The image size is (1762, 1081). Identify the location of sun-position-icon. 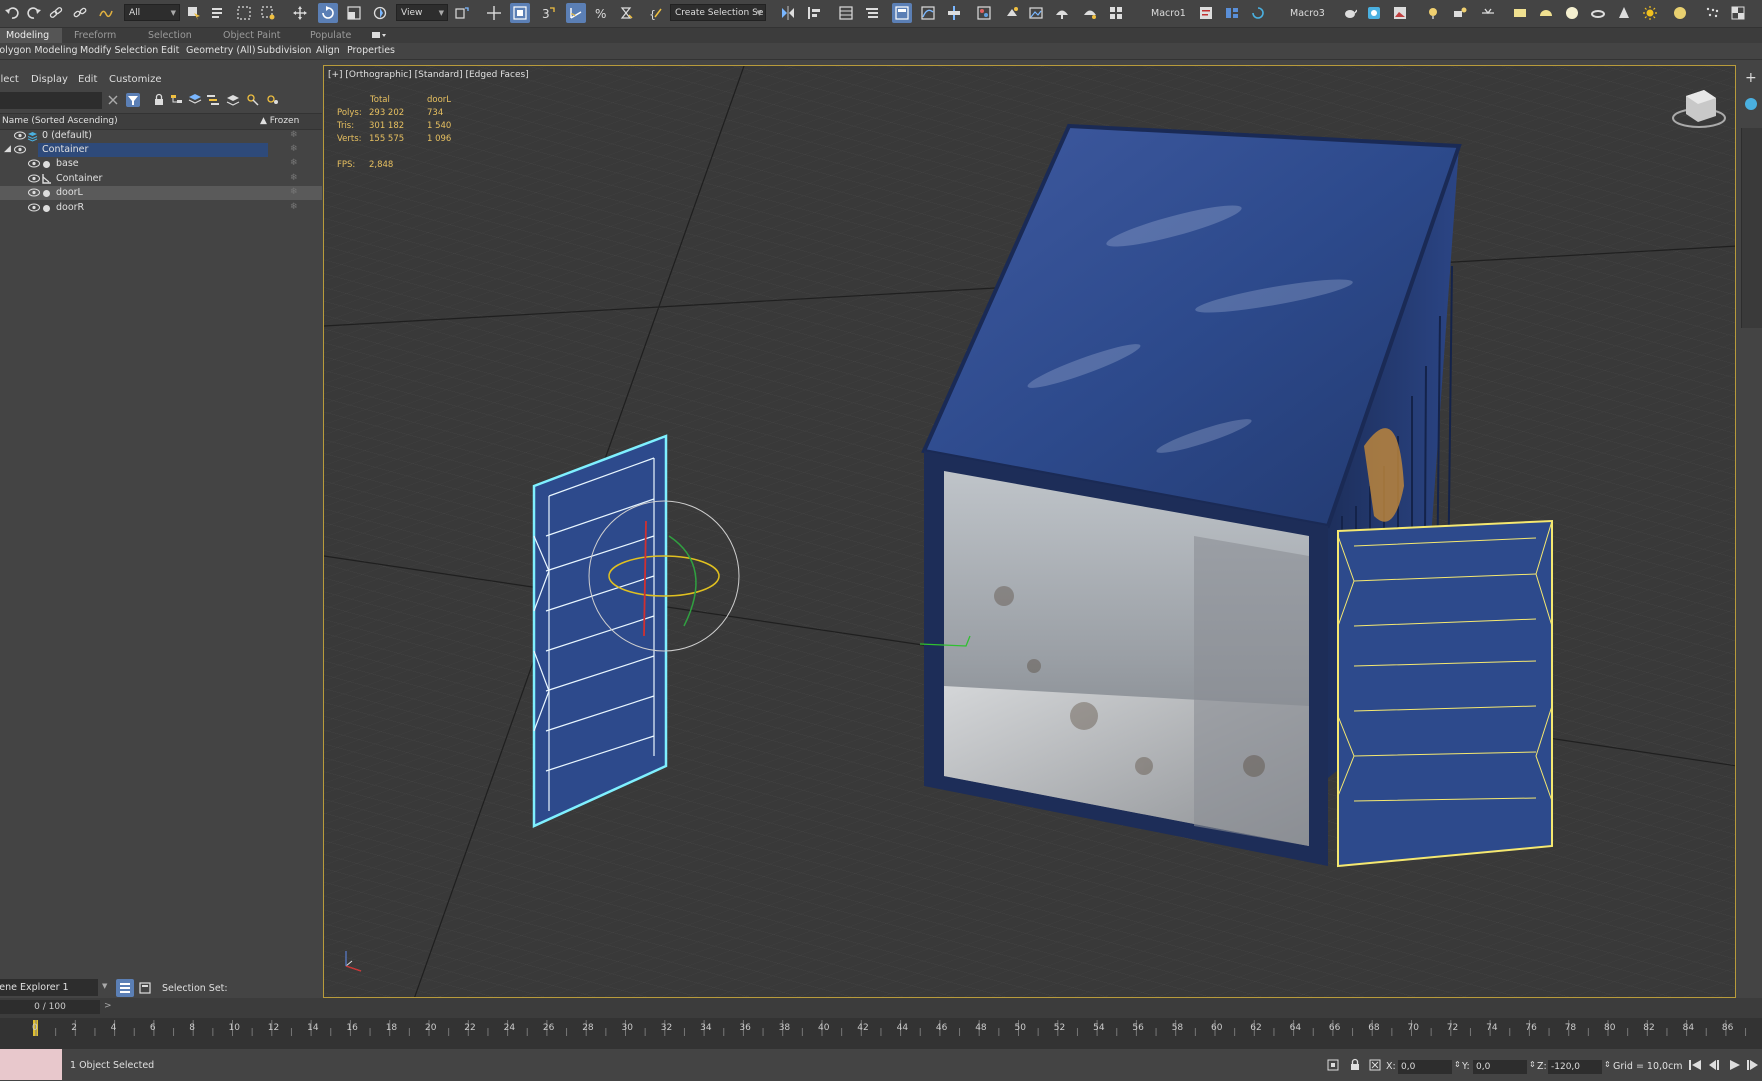
(1488, 13).